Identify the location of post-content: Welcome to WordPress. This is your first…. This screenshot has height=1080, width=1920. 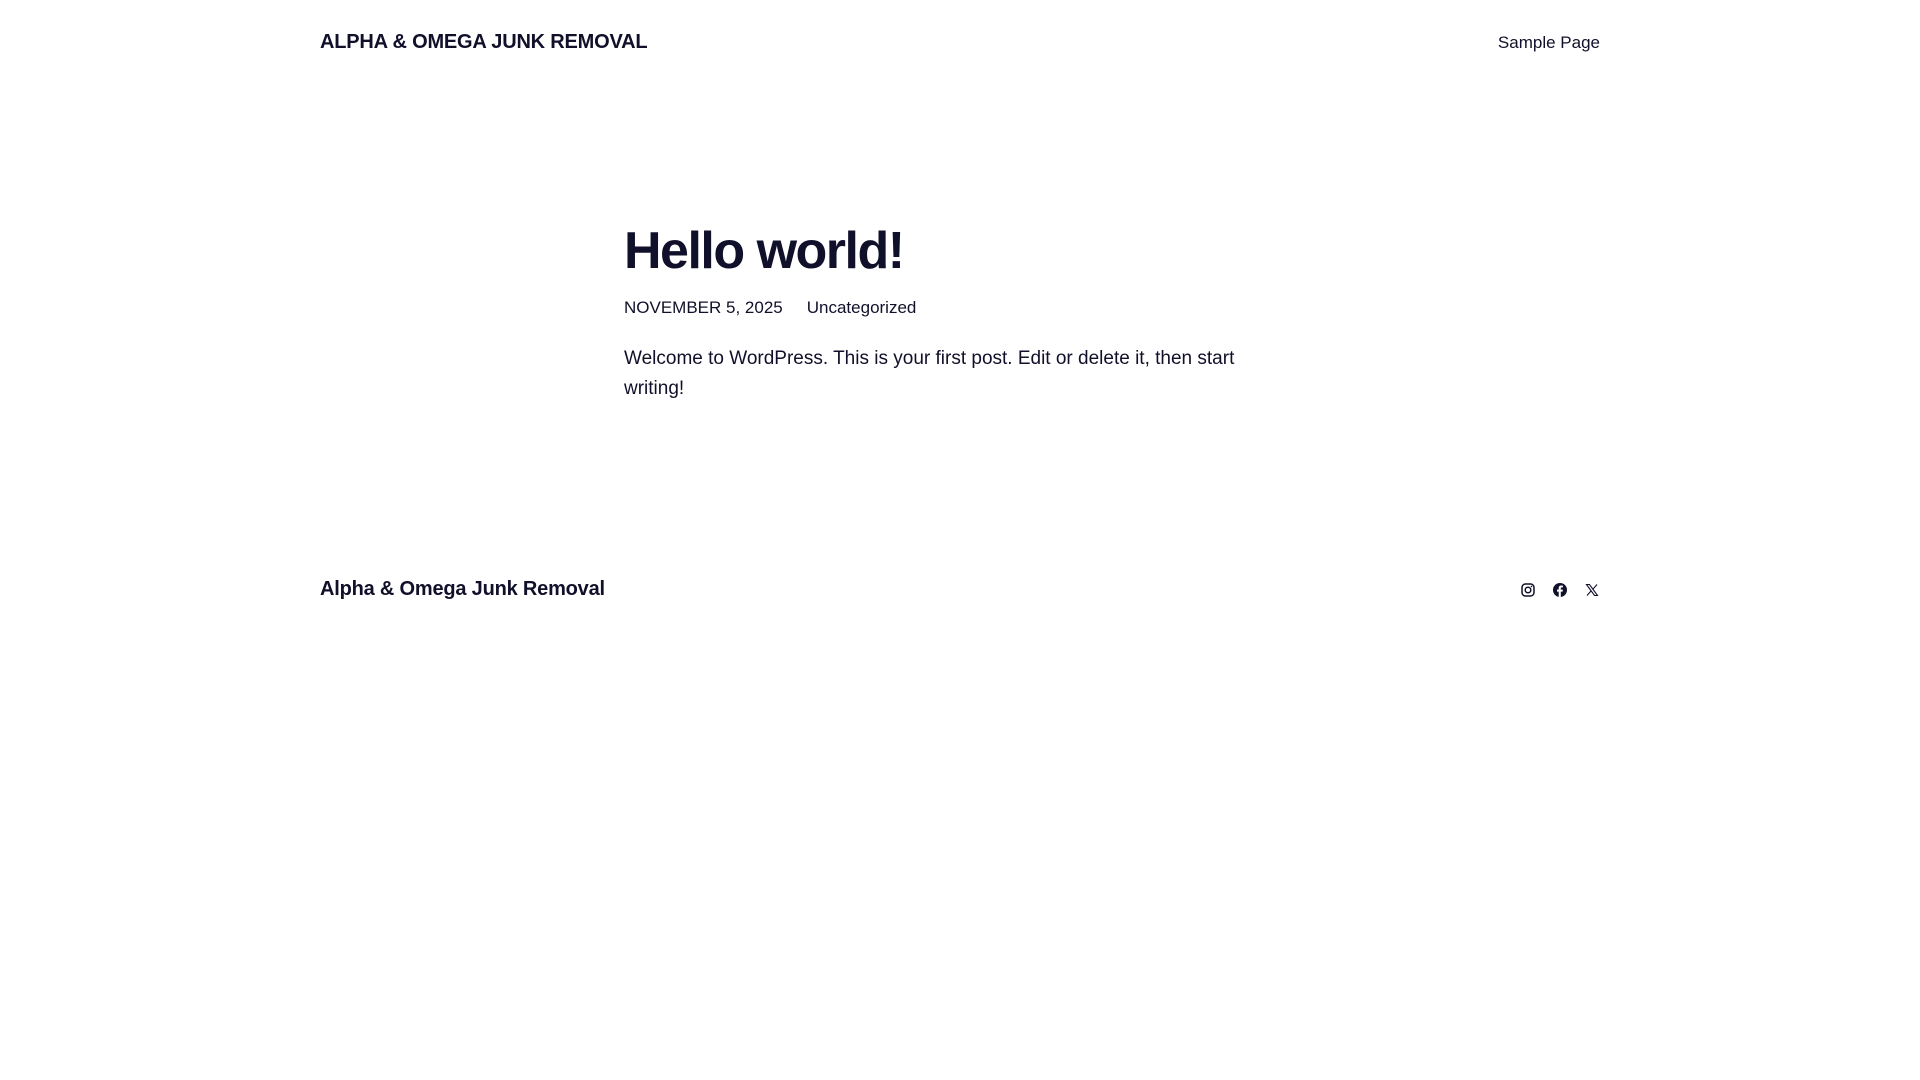
(929, 373).